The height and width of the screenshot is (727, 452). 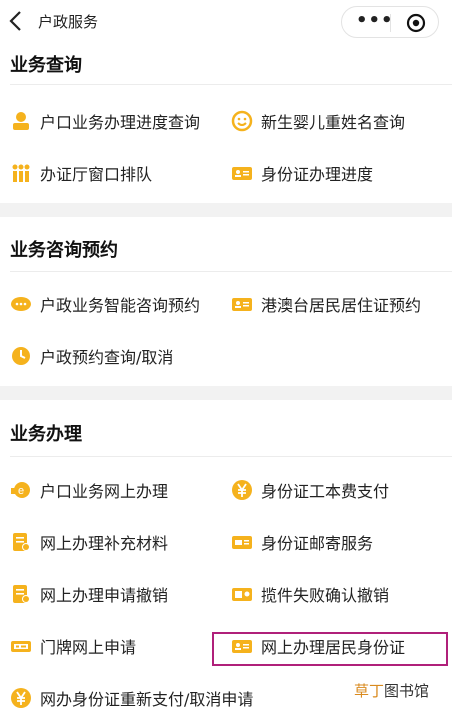 I want to click on section-title-query: 业务查询, so click(x=46, y=65).